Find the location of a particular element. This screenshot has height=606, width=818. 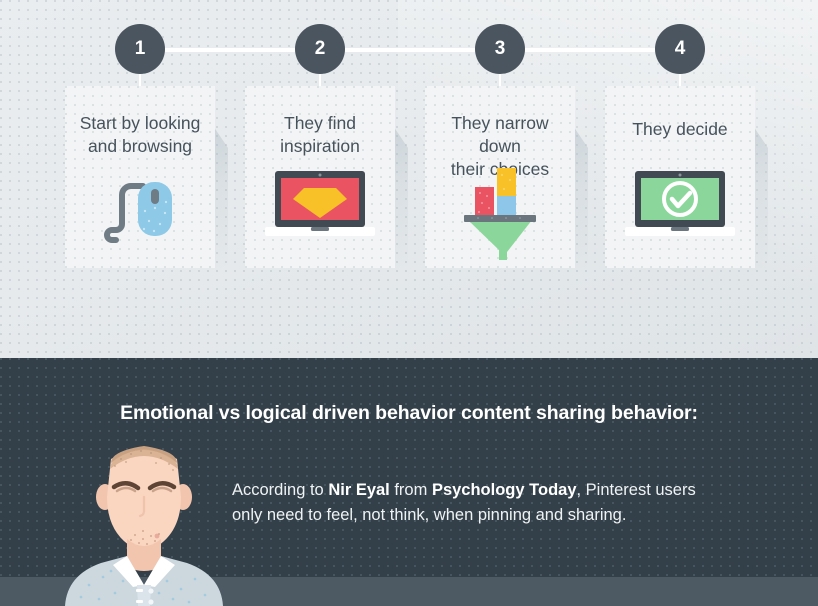

step-card-2: They find inspiration is located at coordinates (320, 177).